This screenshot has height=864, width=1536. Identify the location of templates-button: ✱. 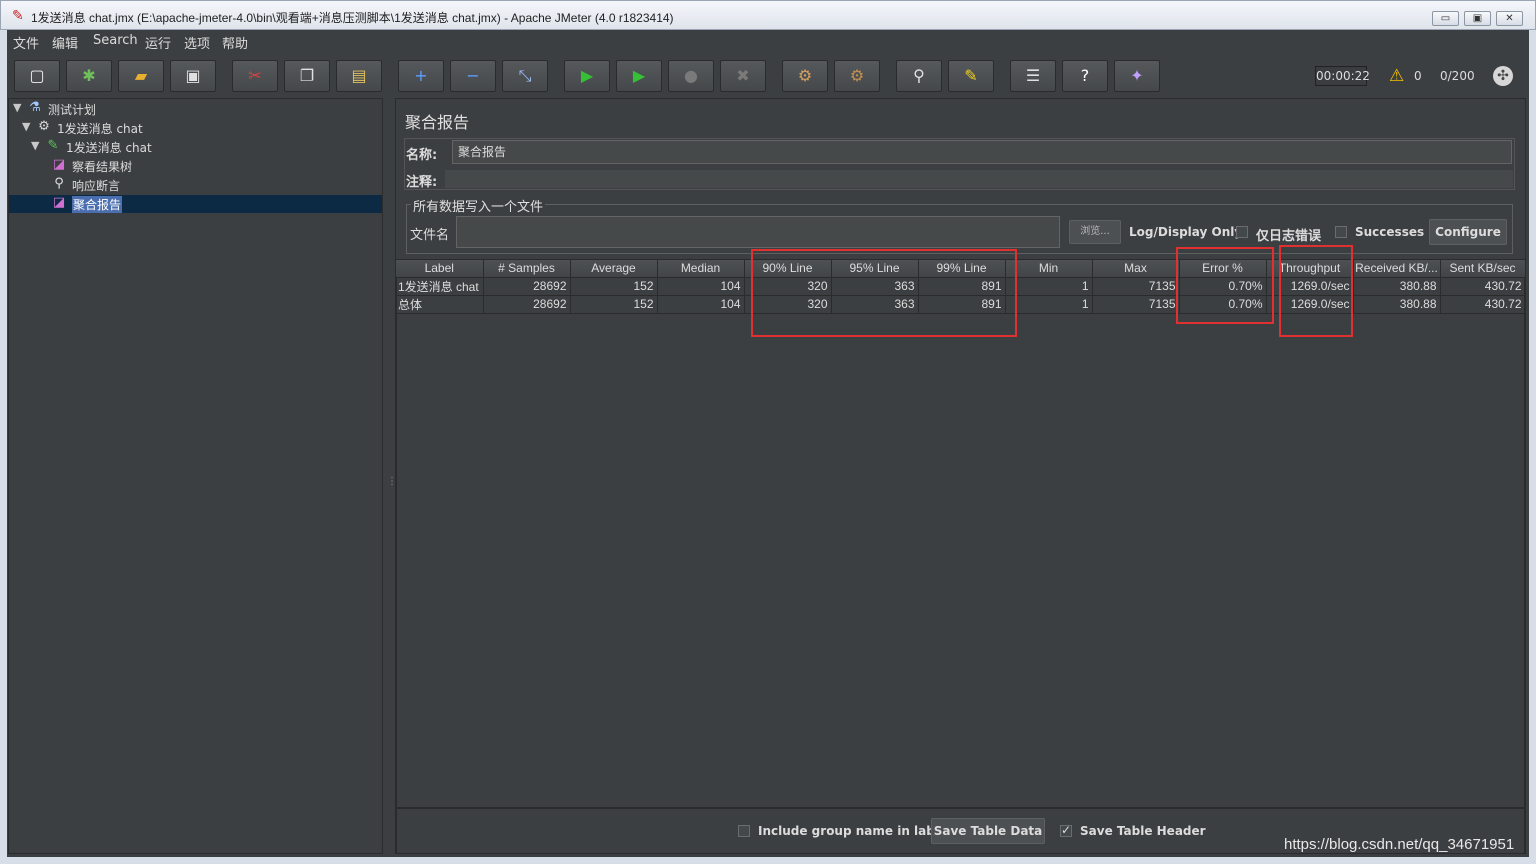
(89, 76).